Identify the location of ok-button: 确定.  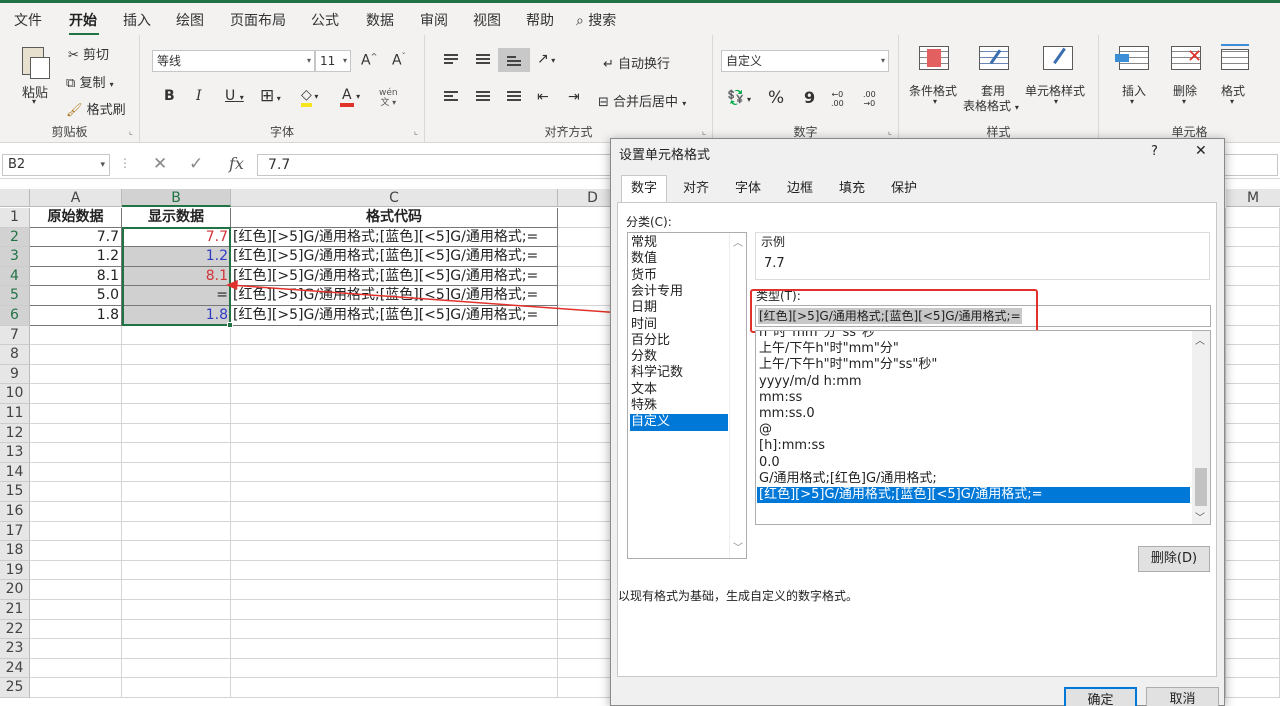
(1100, 696).